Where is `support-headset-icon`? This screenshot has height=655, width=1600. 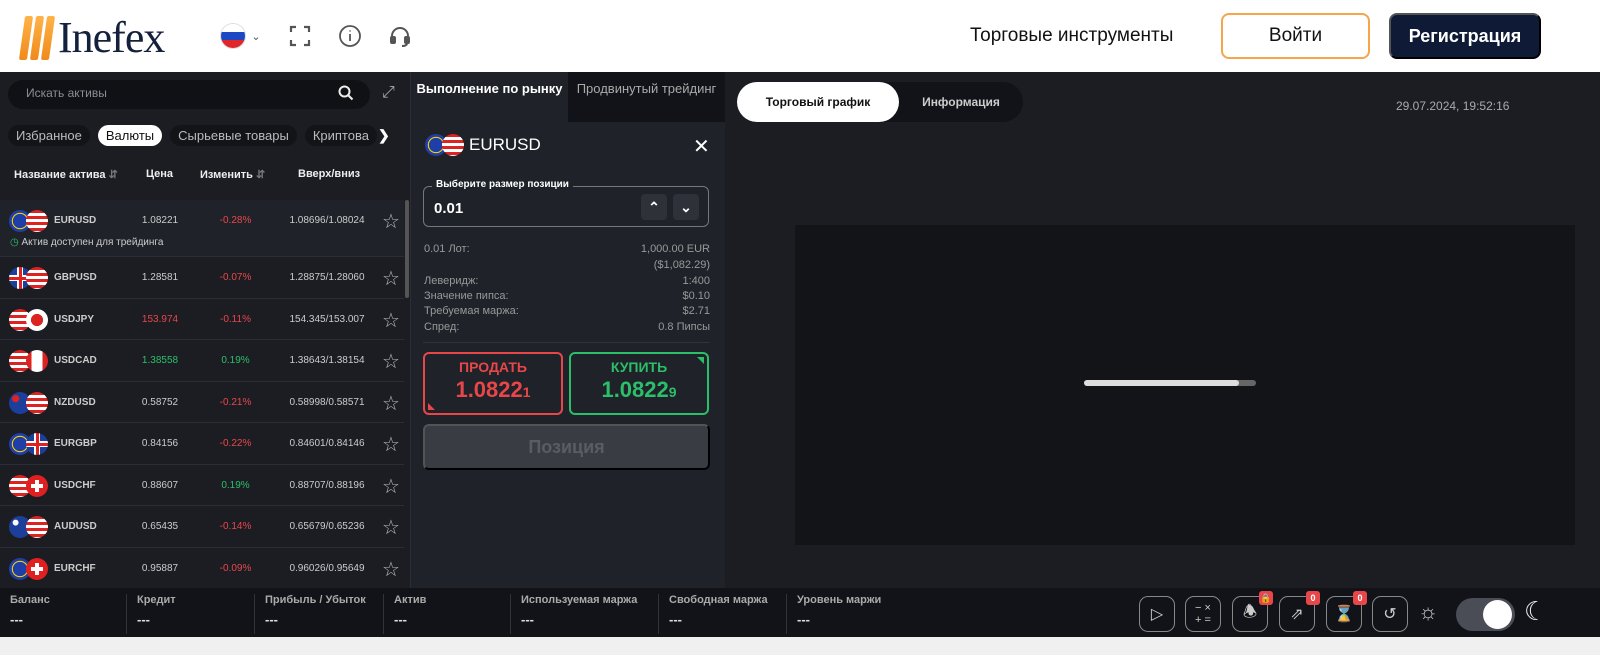 support-headset-icon is located at coordinates (400, 36).